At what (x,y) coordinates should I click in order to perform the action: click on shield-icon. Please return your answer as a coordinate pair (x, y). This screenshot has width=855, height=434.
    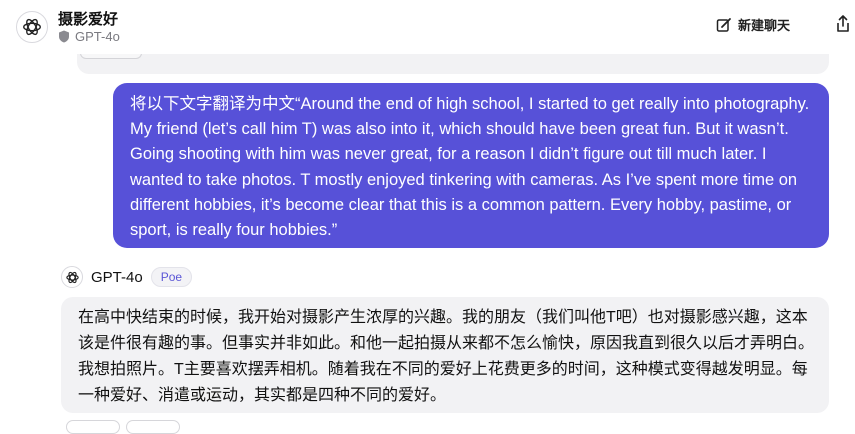
    Looking at the image, I should click on (64, 36).